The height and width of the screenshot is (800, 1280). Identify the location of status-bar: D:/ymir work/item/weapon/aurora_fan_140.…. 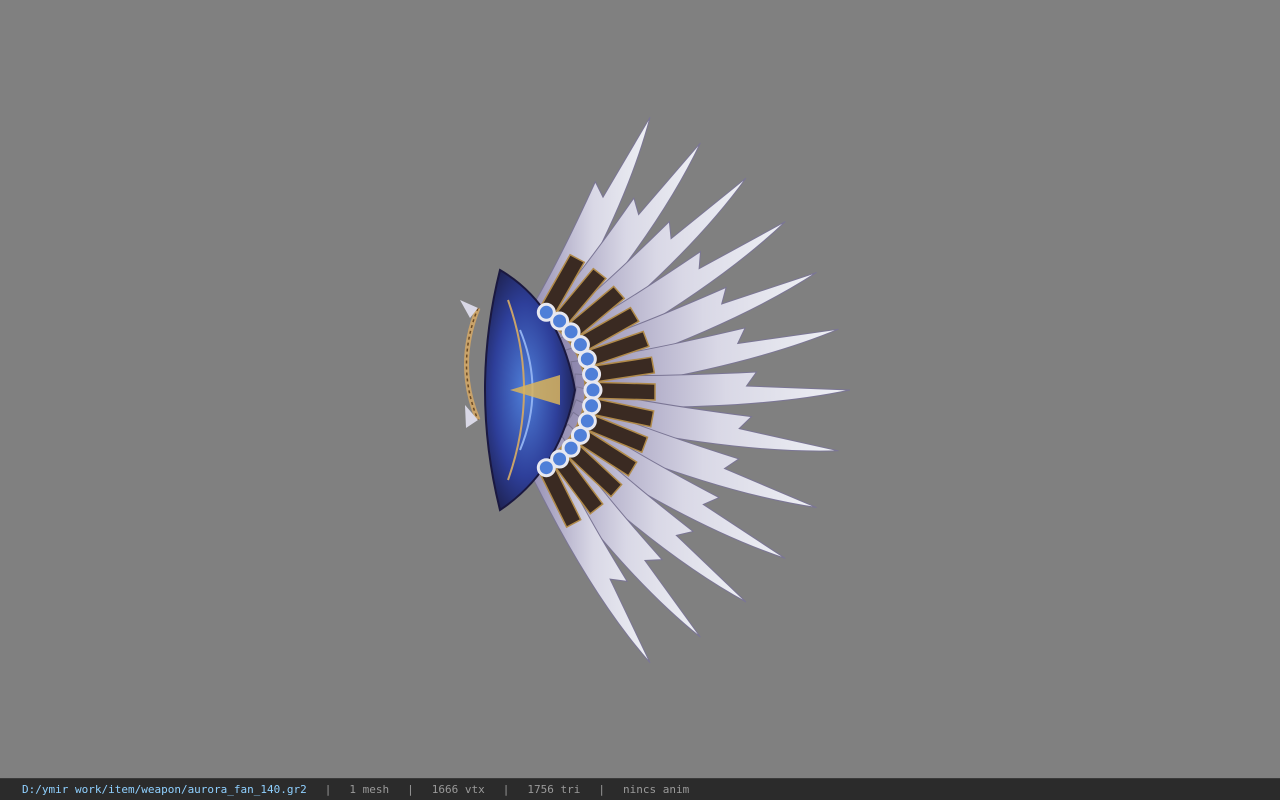
(640, 789).